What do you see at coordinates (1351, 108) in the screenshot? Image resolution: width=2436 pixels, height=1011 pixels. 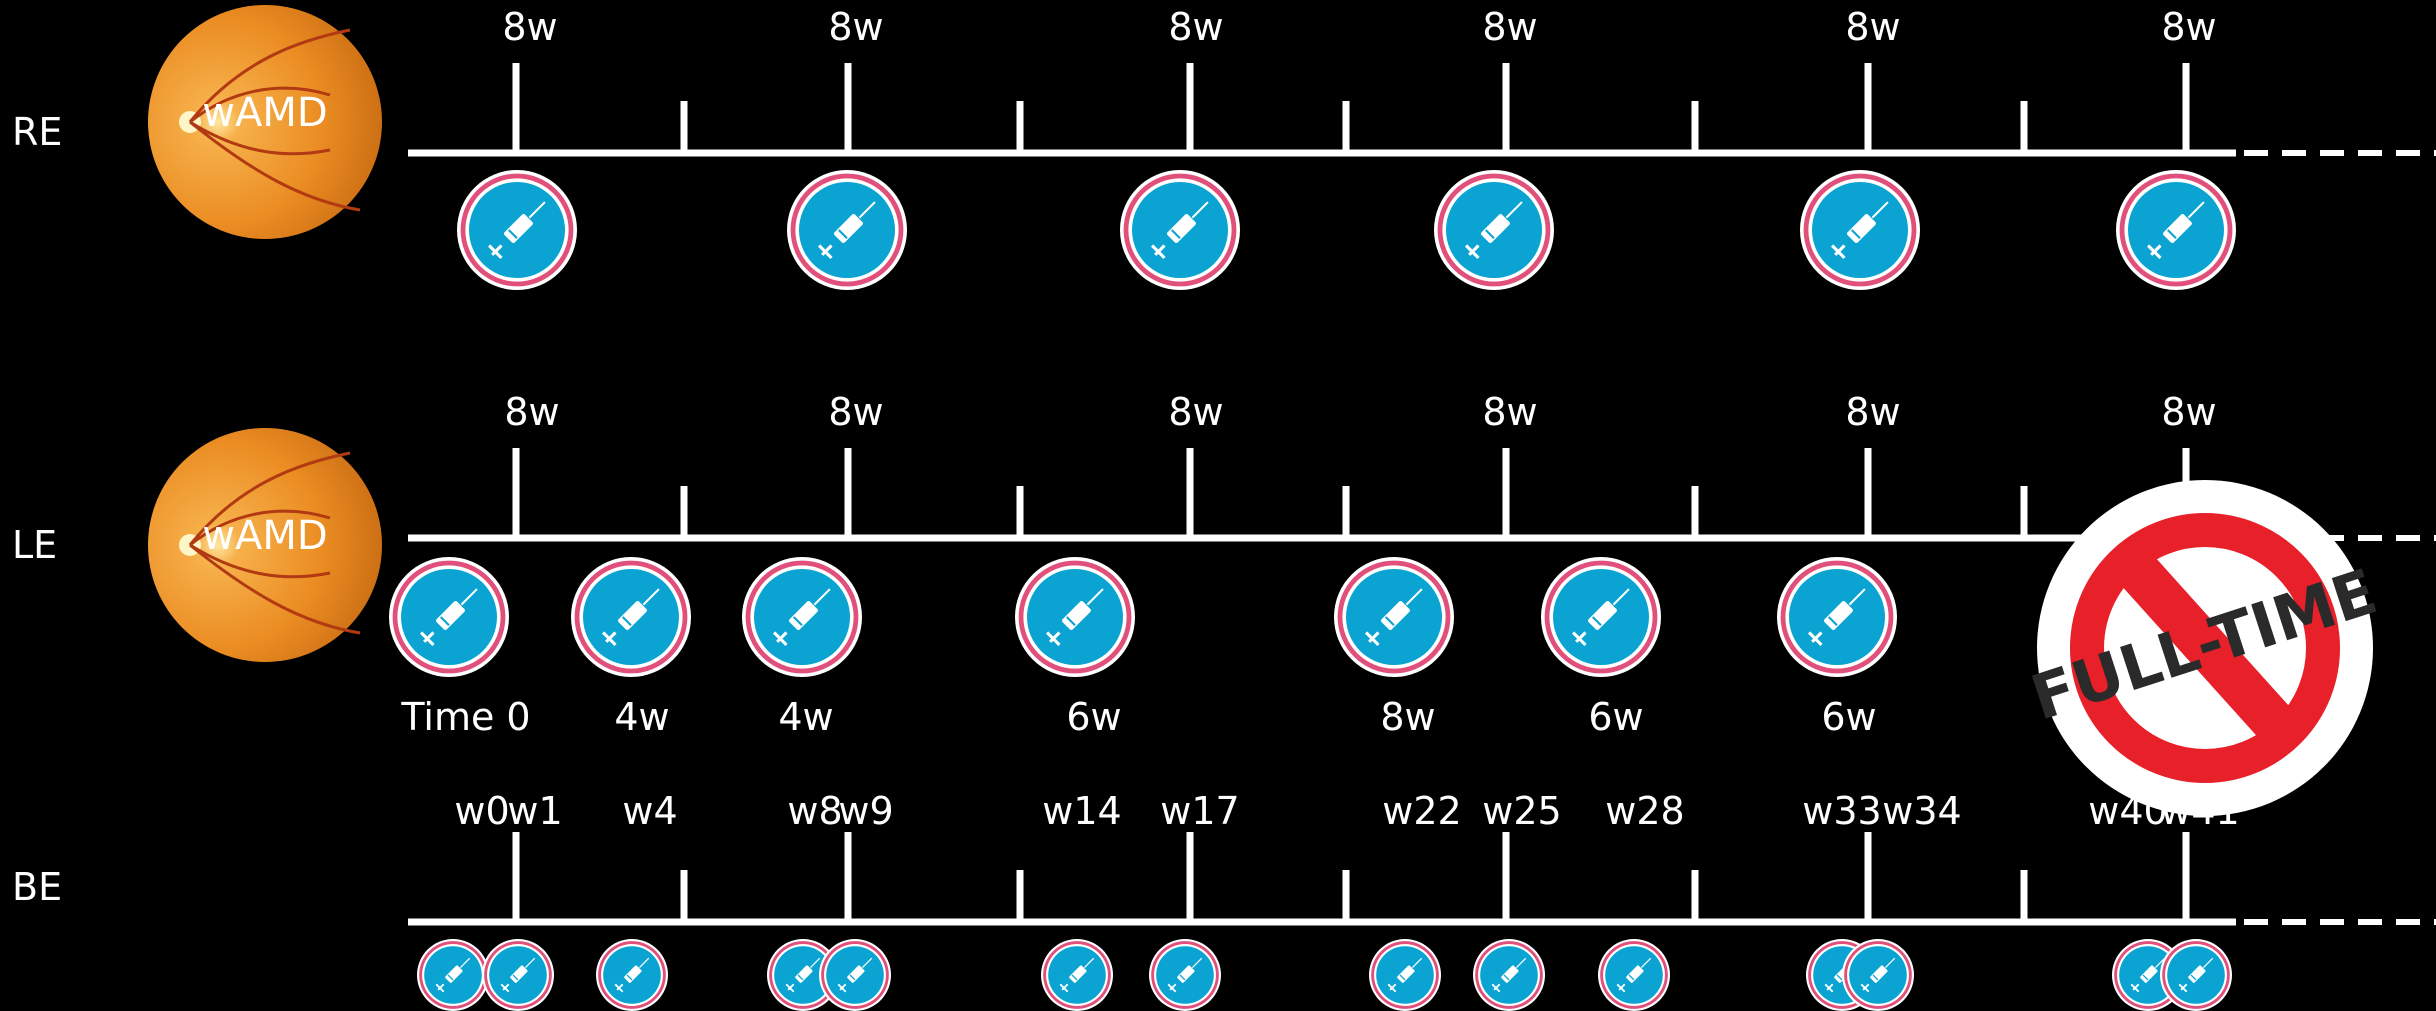 I see `ticks-re` at bounding box center [1351, 108].